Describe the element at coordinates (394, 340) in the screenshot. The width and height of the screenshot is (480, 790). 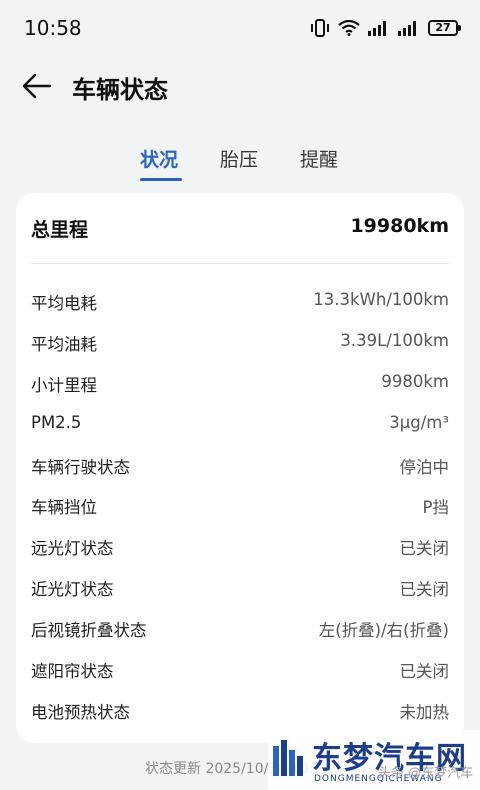
I see `row-value: 3.39L/100km` at that location.